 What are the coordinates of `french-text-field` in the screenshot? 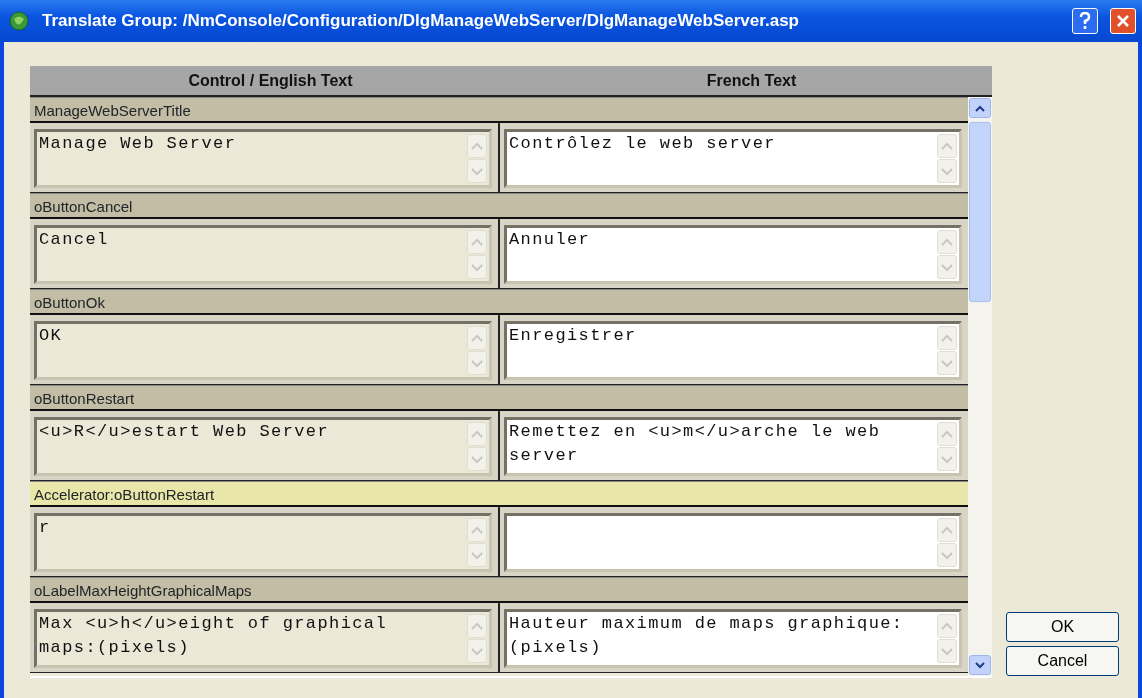 It's located at (733, 542).